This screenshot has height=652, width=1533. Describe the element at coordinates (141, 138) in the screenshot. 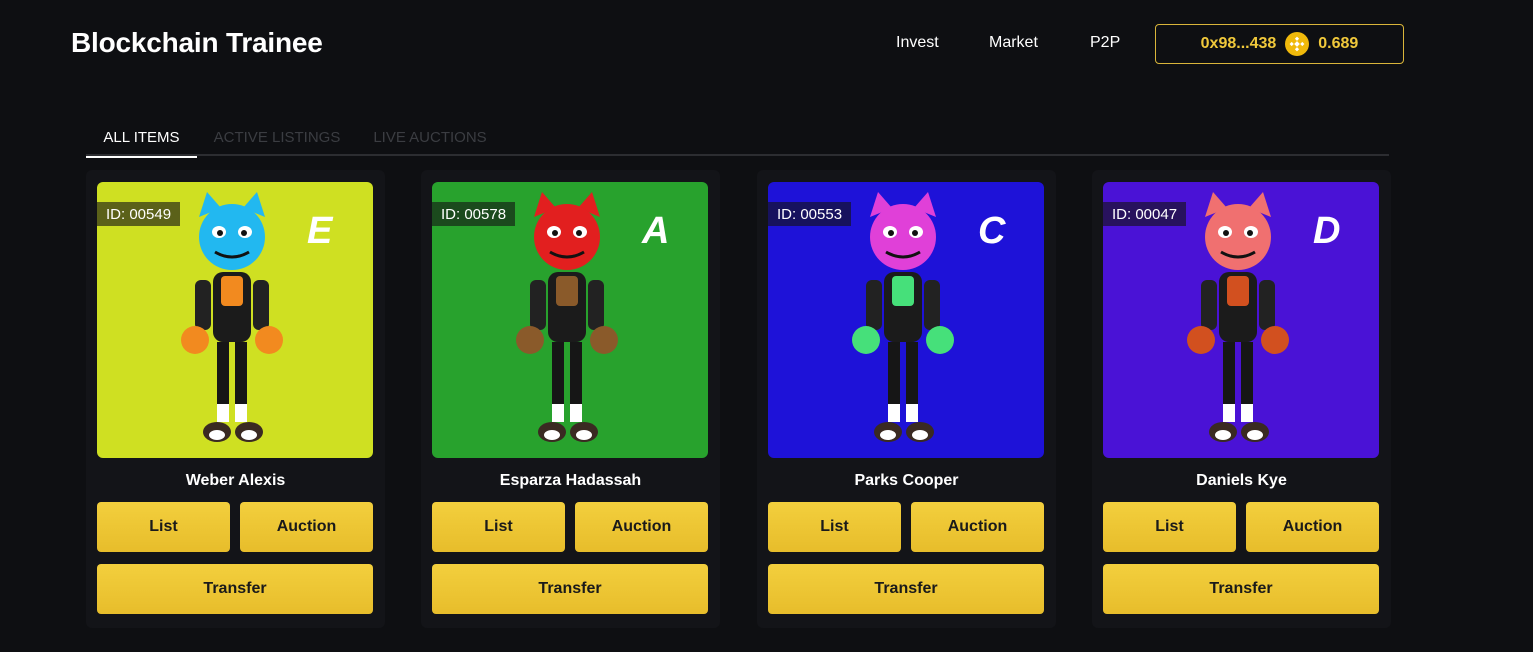

I see `tab-all-items: ALL ITEMS` at that location.